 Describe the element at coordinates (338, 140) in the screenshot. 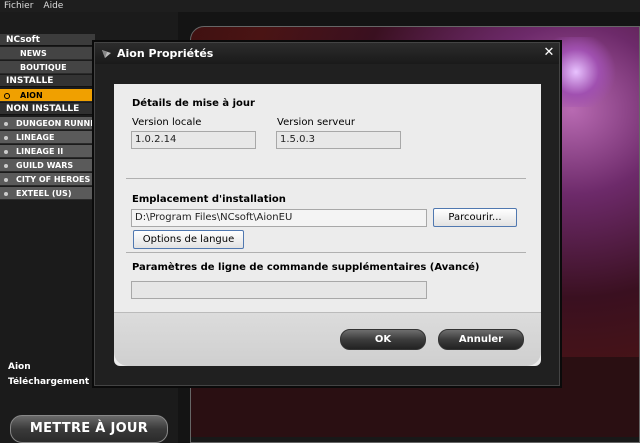

I see `server-version-field: 1.5.0.3` at that location.